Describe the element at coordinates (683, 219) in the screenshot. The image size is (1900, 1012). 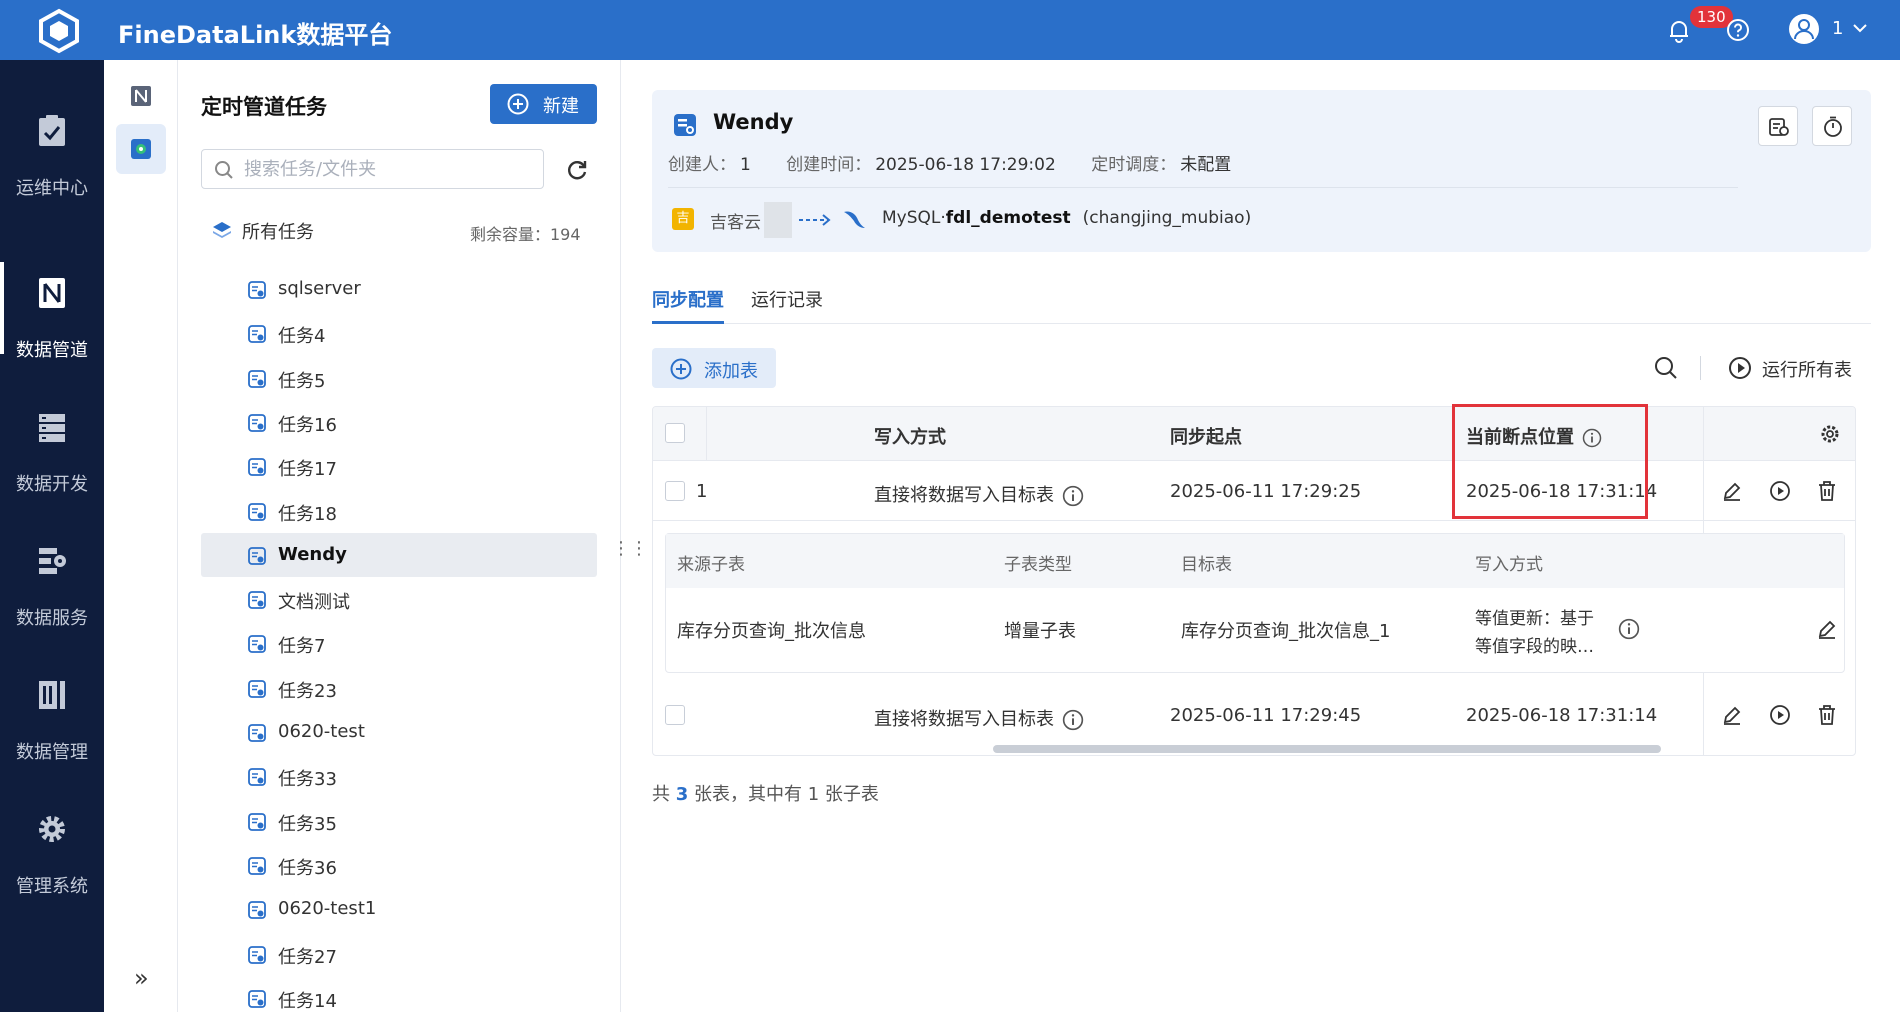
I see `jikeyun-source-icon: 吉` at that location.